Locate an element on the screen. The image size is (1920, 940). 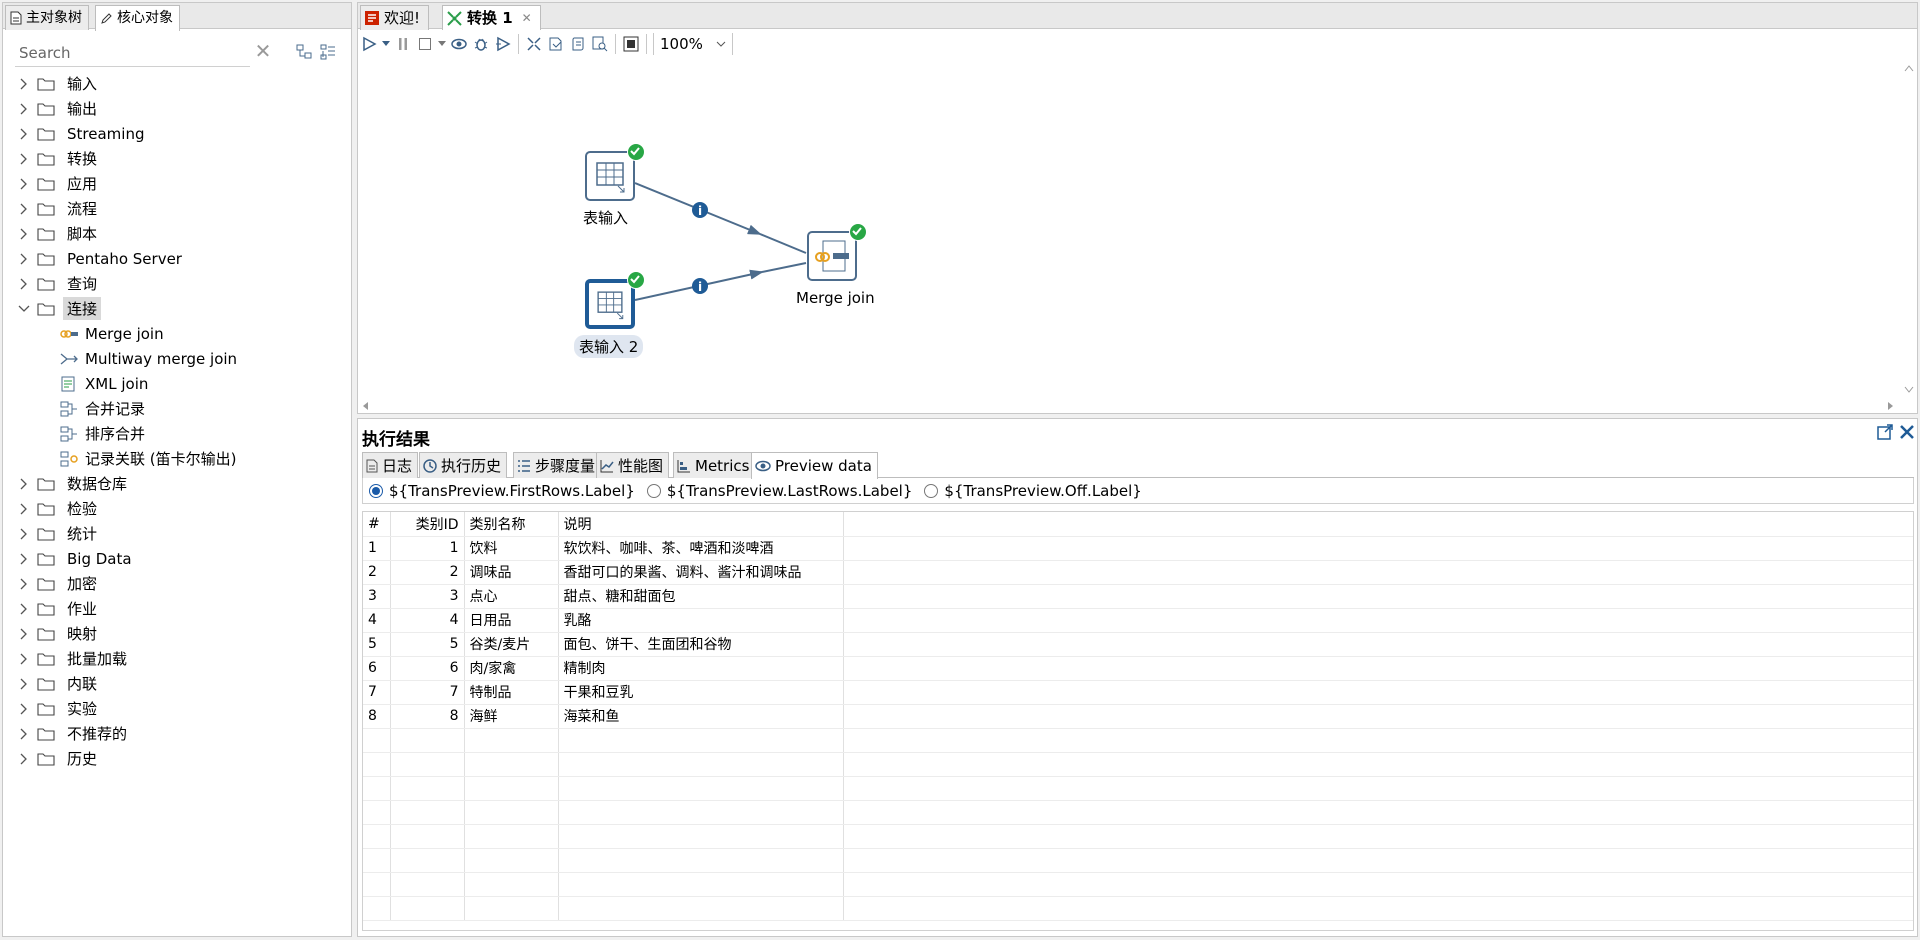
zoom-select: 100% is located at coordinates (693, 44).